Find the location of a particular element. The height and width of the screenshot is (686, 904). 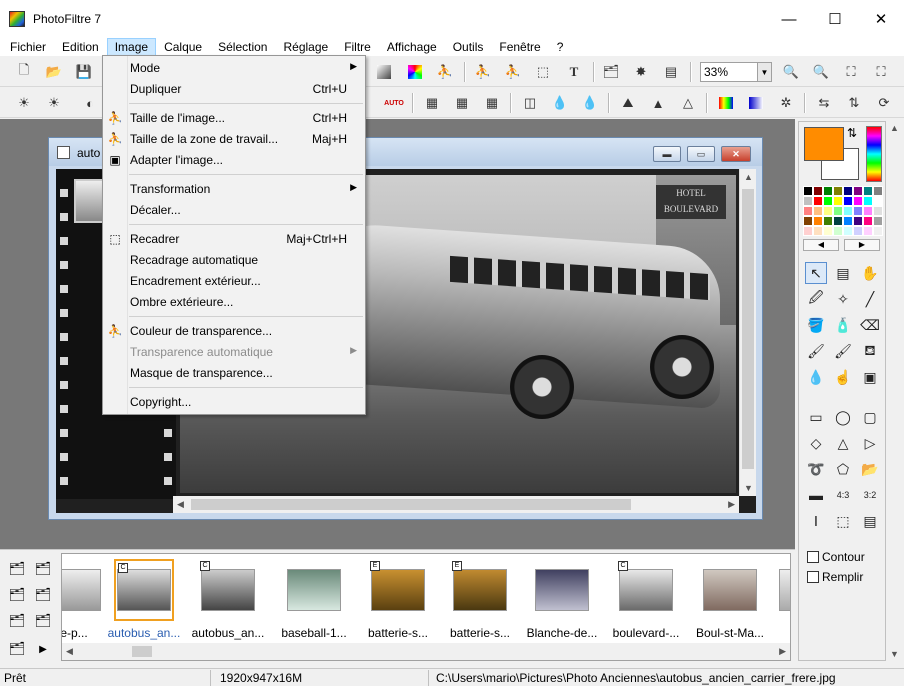

text-icon: T is located at coordinates (574, 72).